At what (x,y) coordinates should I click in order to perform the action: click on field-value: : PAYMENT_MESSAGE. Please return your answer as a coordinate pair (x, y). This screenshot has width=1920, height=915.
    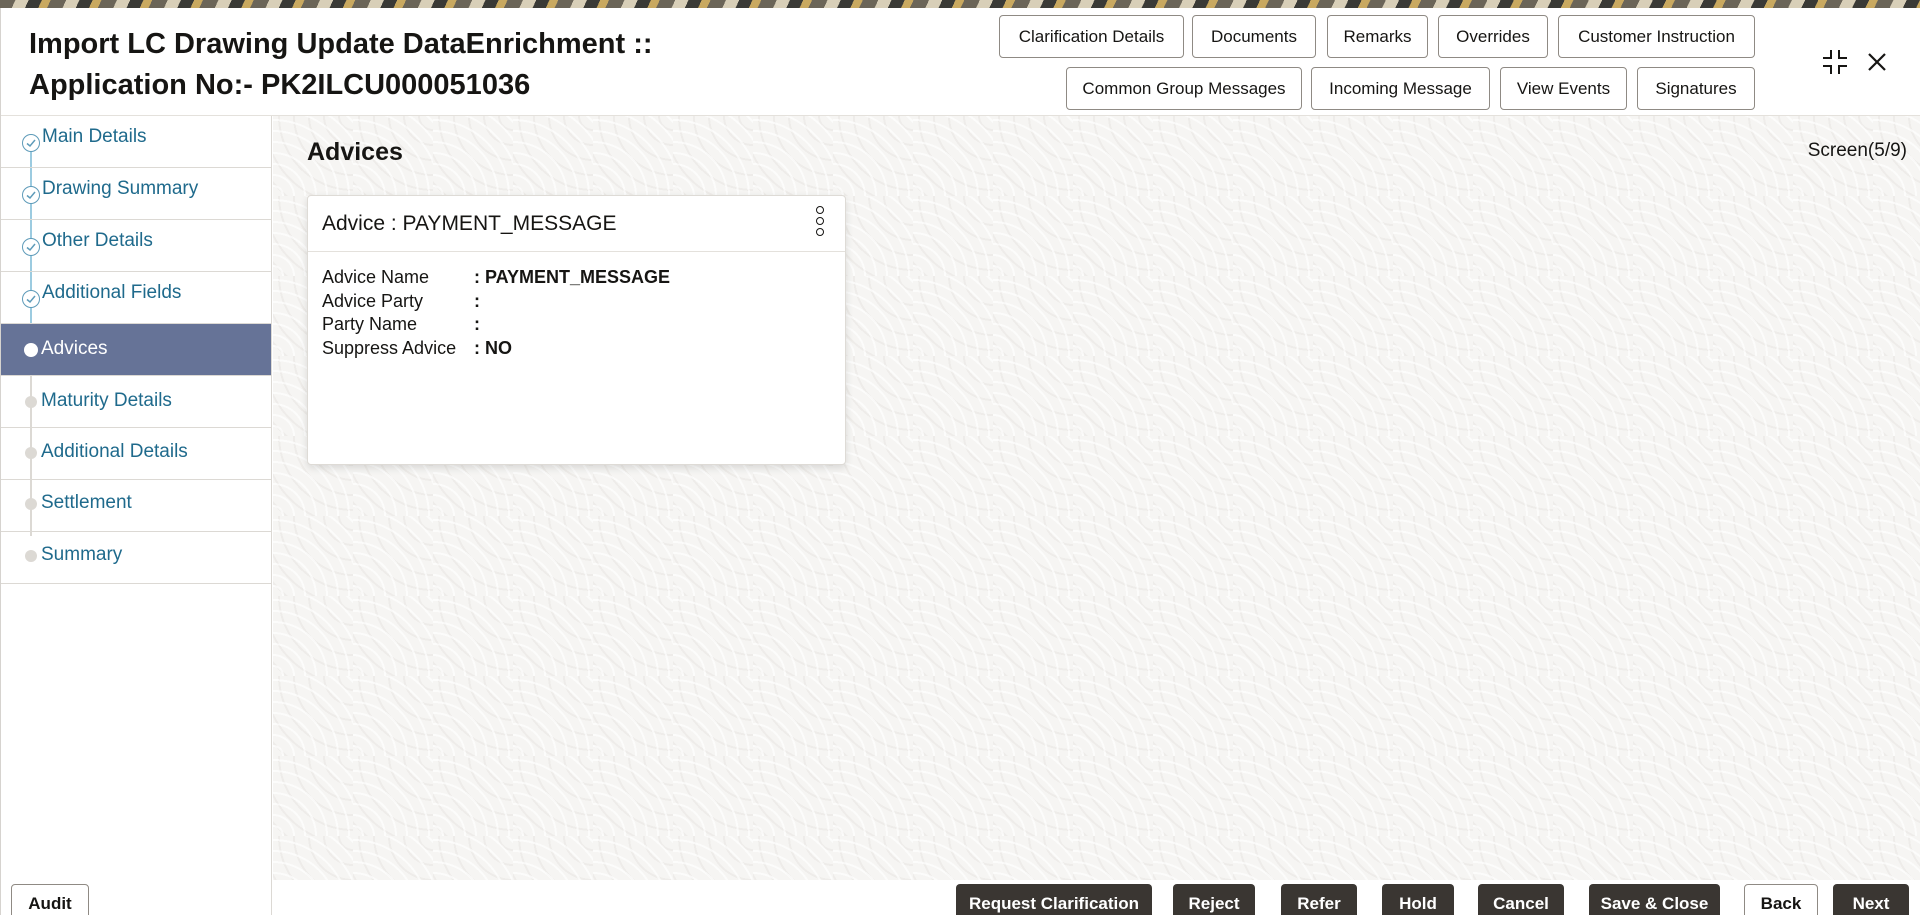
    Looking at the image, I should click on (572, 277).